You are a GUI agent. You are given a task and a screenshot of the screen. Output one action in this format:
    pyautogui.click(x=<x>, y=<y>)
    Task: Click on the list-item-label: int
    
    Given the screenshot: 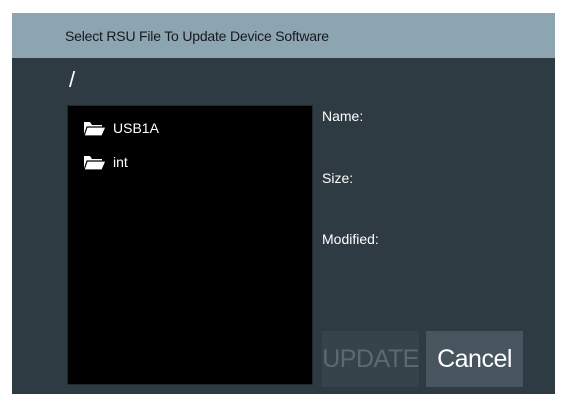 What is the action you would take?
    pyautogui.click(x=120, y=162)
    